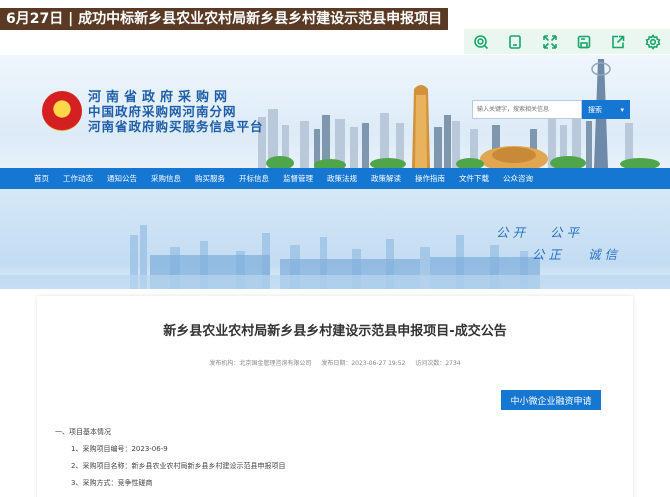  Describe the element at coordinates (260, 363) in the screenshot. I see `article-publisher: 发布机构：北京国金管理咨询有限公司` at that location.